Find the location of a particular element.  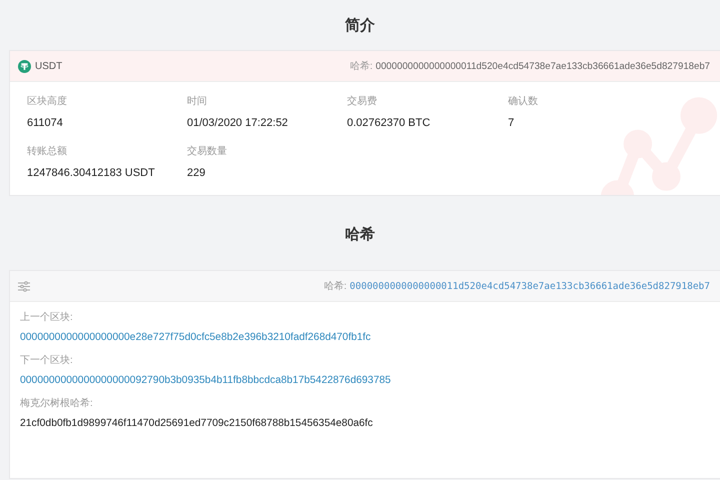

block-hash-link: 0000000000000000000092790b3b0935b4b11fb8bbcdca8b17b5422876d693785 is located at coordinates (365, 380).